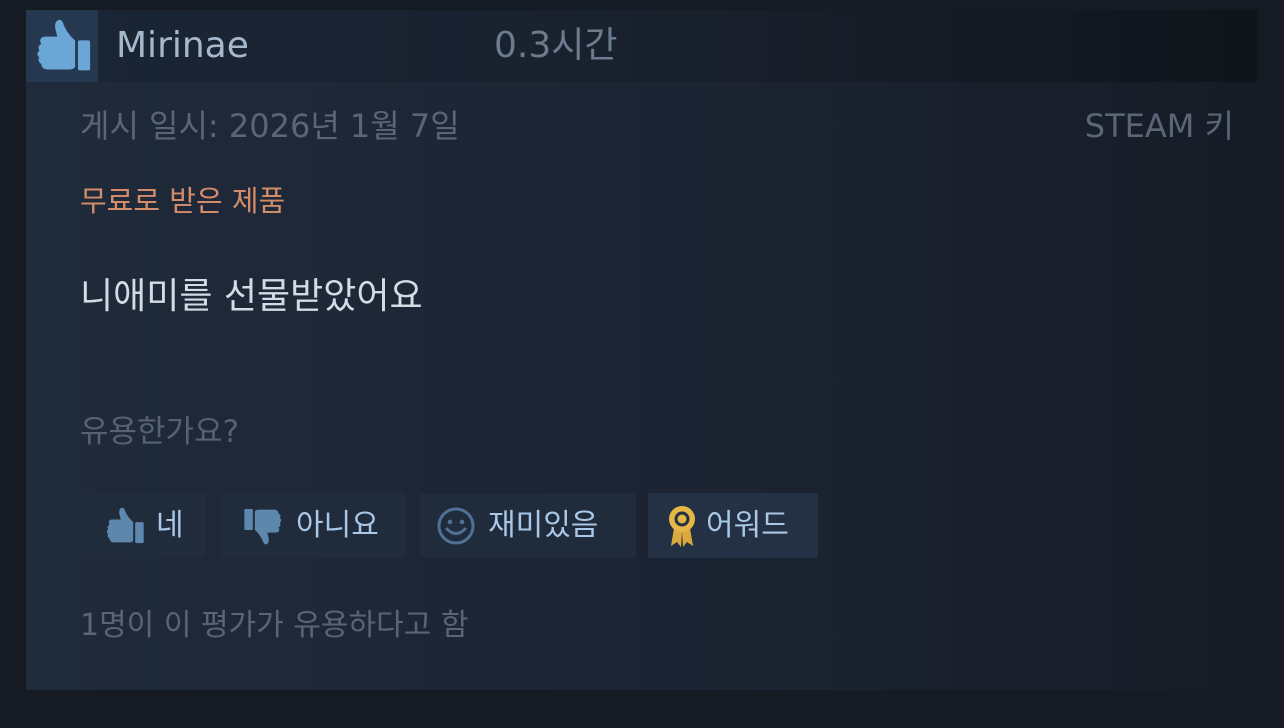  What do you see at coordinates (543, 525) in the screenshot?
I see `vote-funny-label: 재미있음` at bounding box center [543, 525].